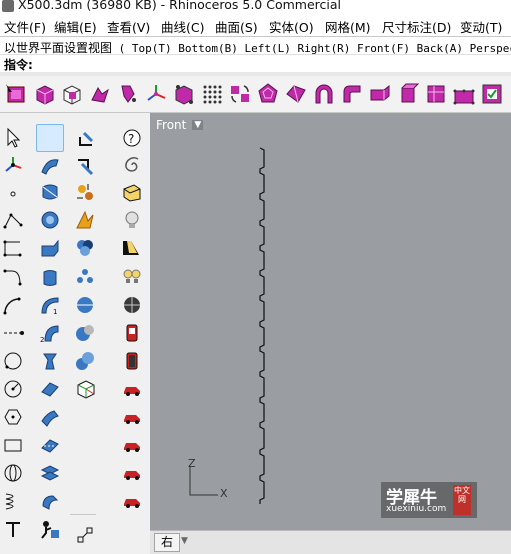 The width and height of the screenshot is (511, 554). I want to click on rectangle-curve-icon, so click(13, 248).